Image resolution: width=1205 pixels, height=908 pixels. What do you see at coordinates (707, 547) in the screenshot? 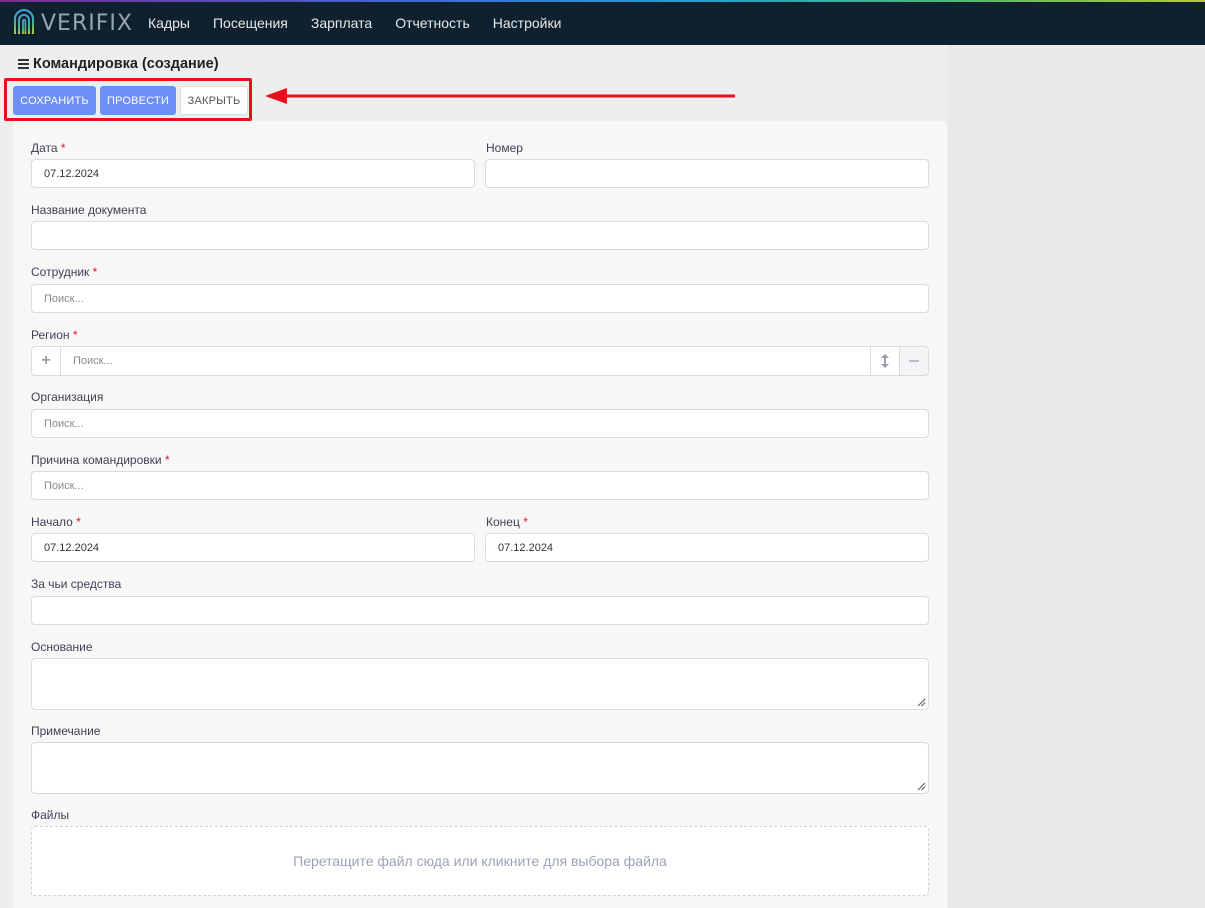
I see `end-date-field: 07.12.2024` at bounding box center [707, 547].